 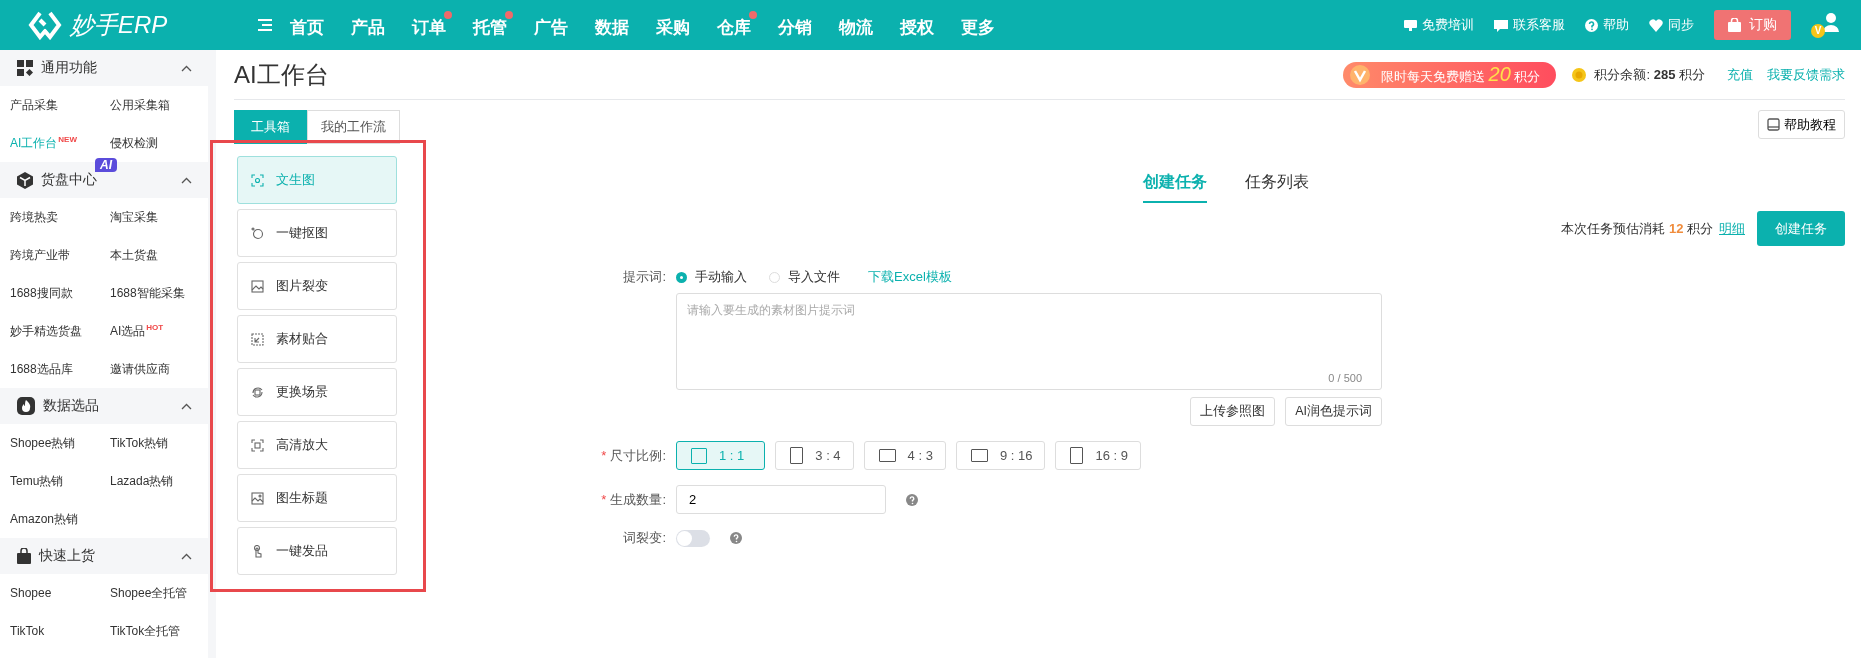 I want to click on action-button: 上传参照图, so click(x=1233, y=411).